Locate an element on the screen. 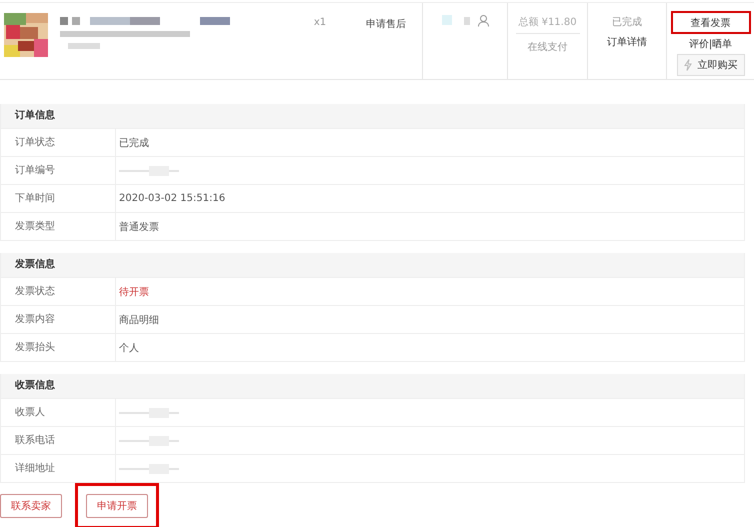 The width and height of the screenshot is (754, 527). contact-seller-button: 联系卖家 is located at coordinates (31, 506).